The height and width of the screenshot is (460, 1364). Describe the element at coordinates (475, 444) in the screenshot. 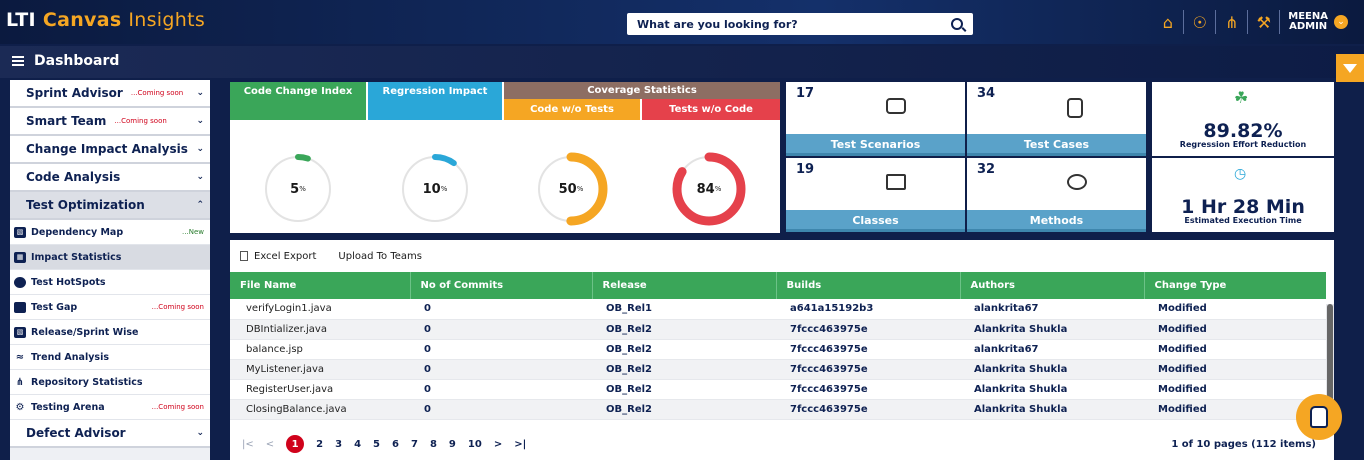

I see `page-button: 10` at that location.